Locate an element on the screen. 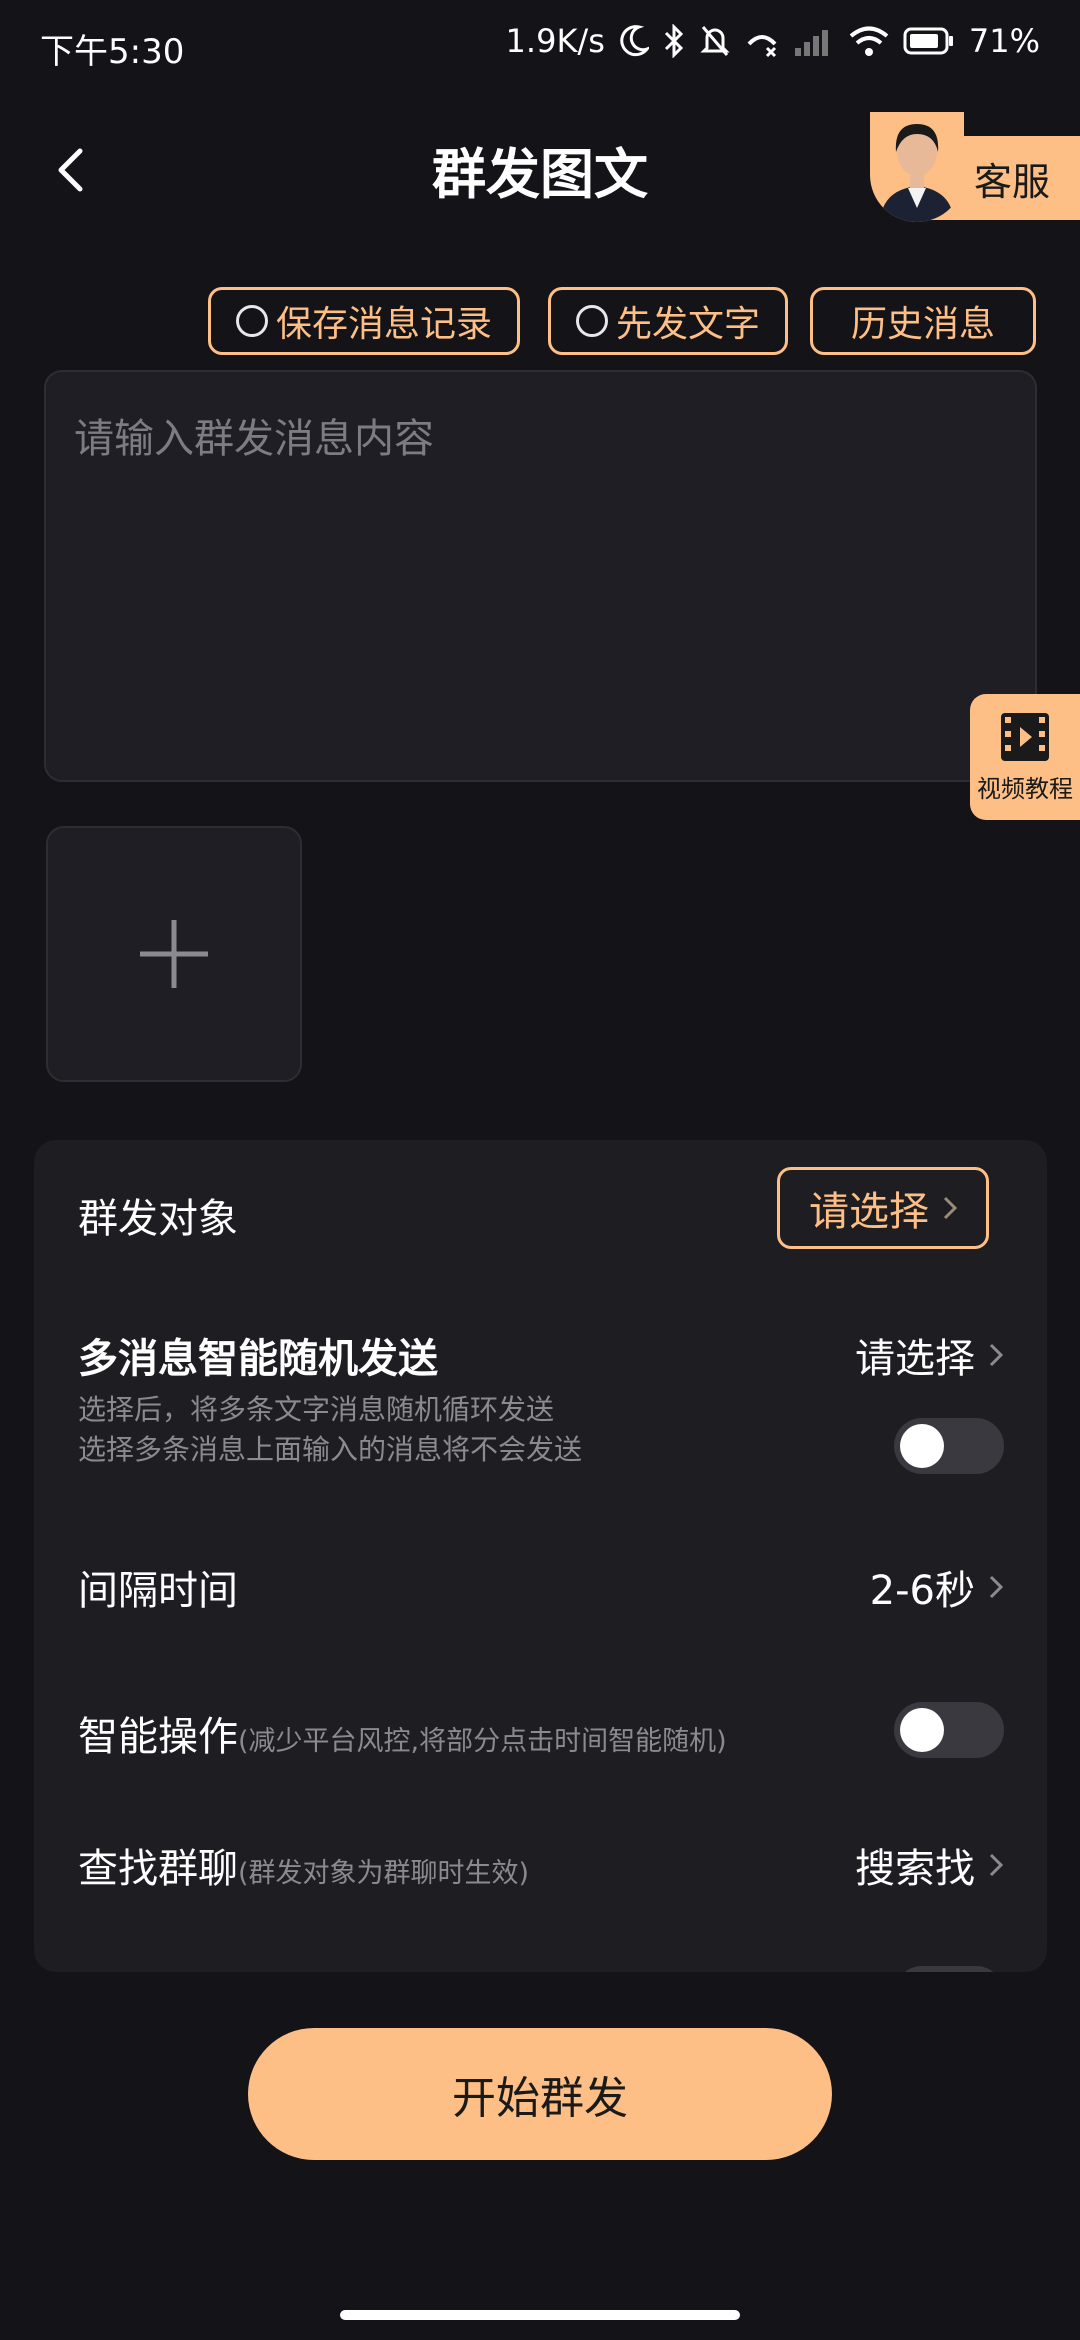 The image size is (1080, 2340). random-send-toggle is located at coordinates (949, 1446).